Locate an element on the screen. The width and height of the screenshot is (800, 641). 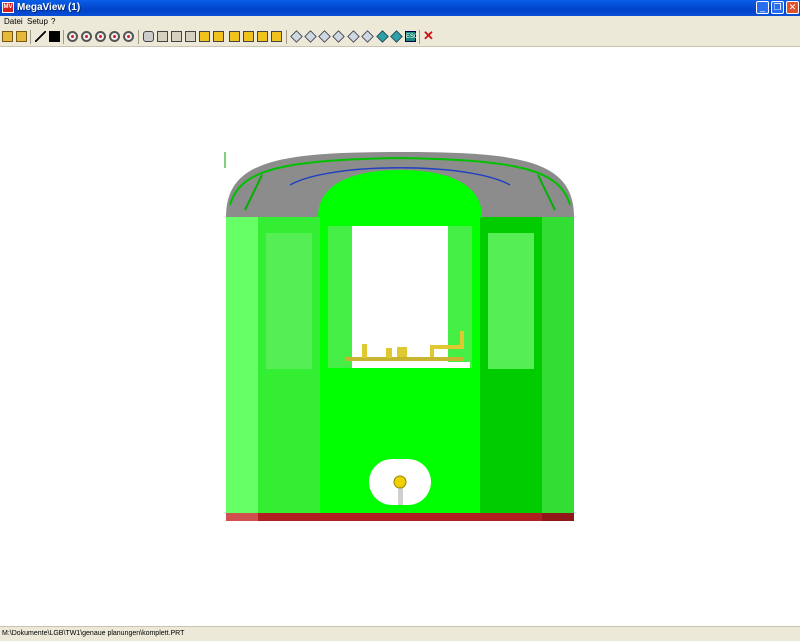
body-right-edge is located at coordinates (558, 366).